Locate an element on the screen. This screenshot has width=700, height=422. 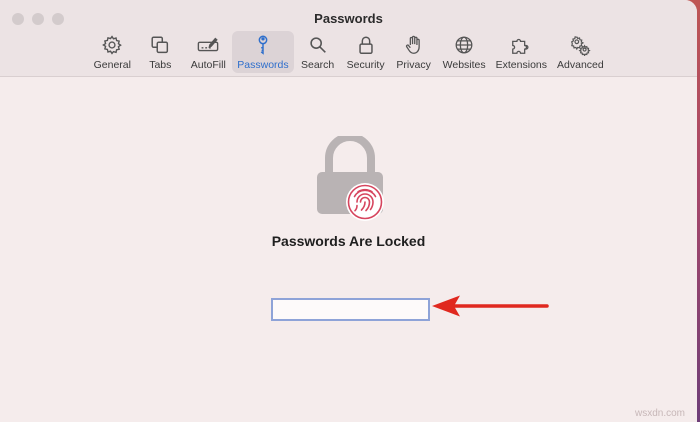
gear-icon is located at coordinates (112, 45).